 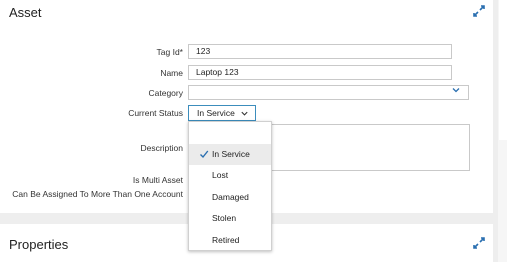 What do you see at coordinates (161, 148) in the screenshot?
I see `description-label: Description` at bounding box center [161, 148].